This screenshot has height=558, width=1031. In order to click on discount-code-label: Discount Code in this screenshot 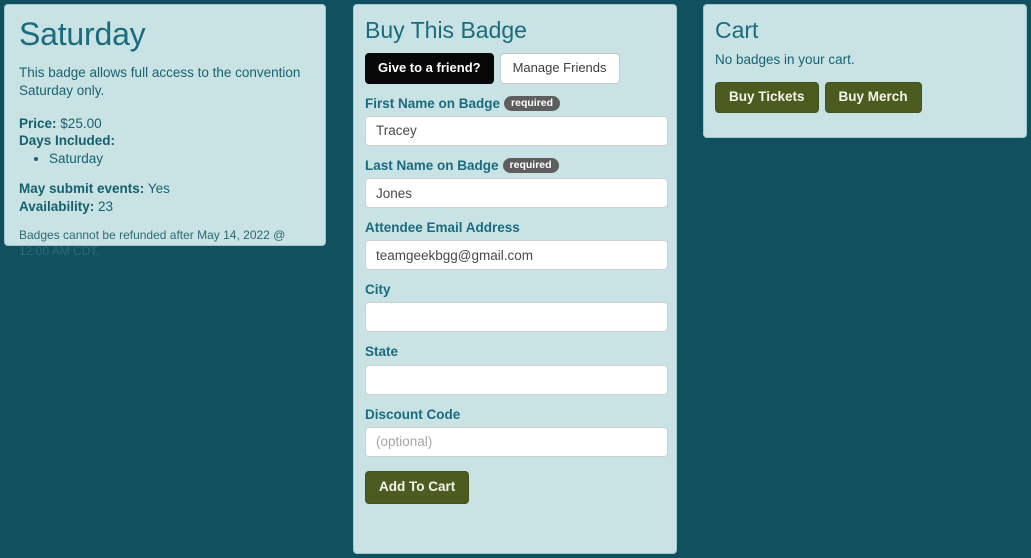, I will do `click(413, 414)`.